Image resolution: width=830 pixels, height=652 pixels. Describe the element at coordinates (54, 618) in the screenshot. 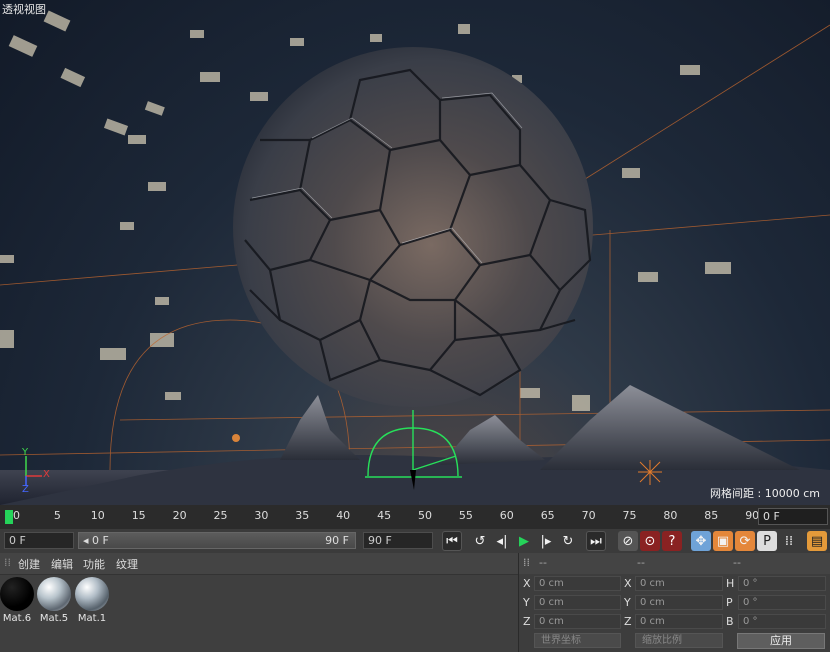

I see `material-label: Mat.5` at that location.